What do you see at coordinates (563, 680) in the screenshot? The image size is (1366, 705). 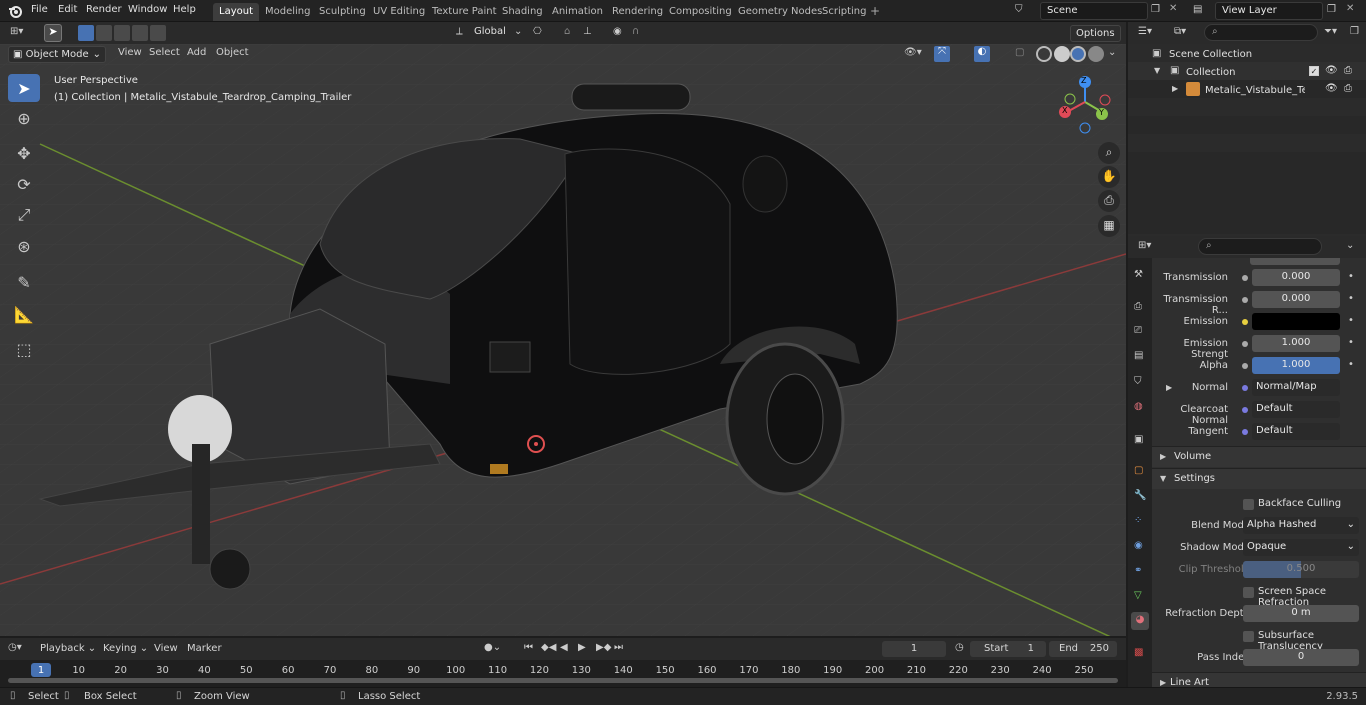 I see `timeline-scrollbar` at bounding box center [563, 680].